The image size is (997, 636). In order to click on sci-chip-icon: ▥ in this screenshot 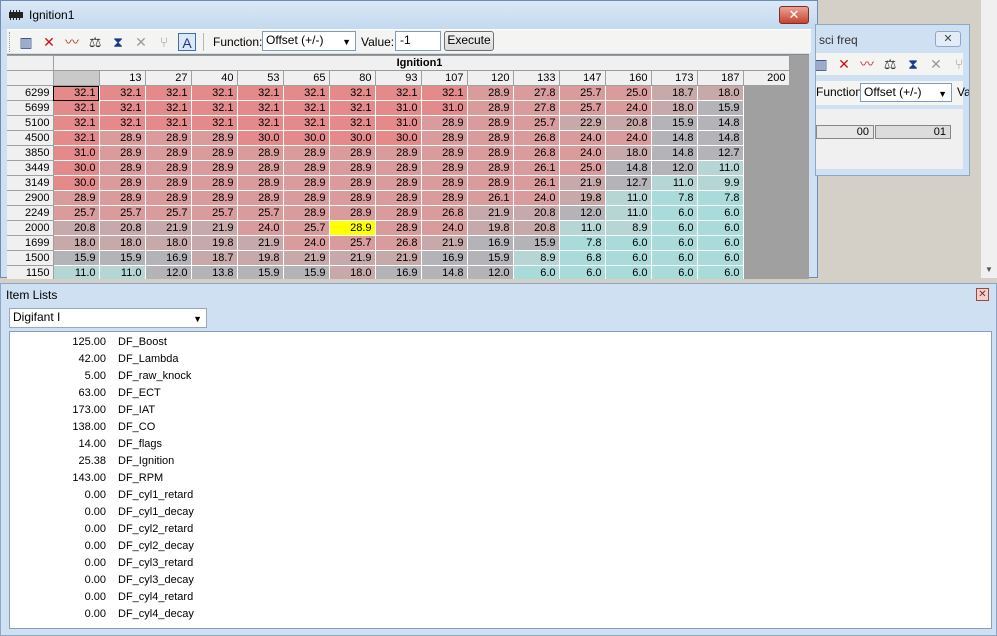, I will do `click(823, 64)`.